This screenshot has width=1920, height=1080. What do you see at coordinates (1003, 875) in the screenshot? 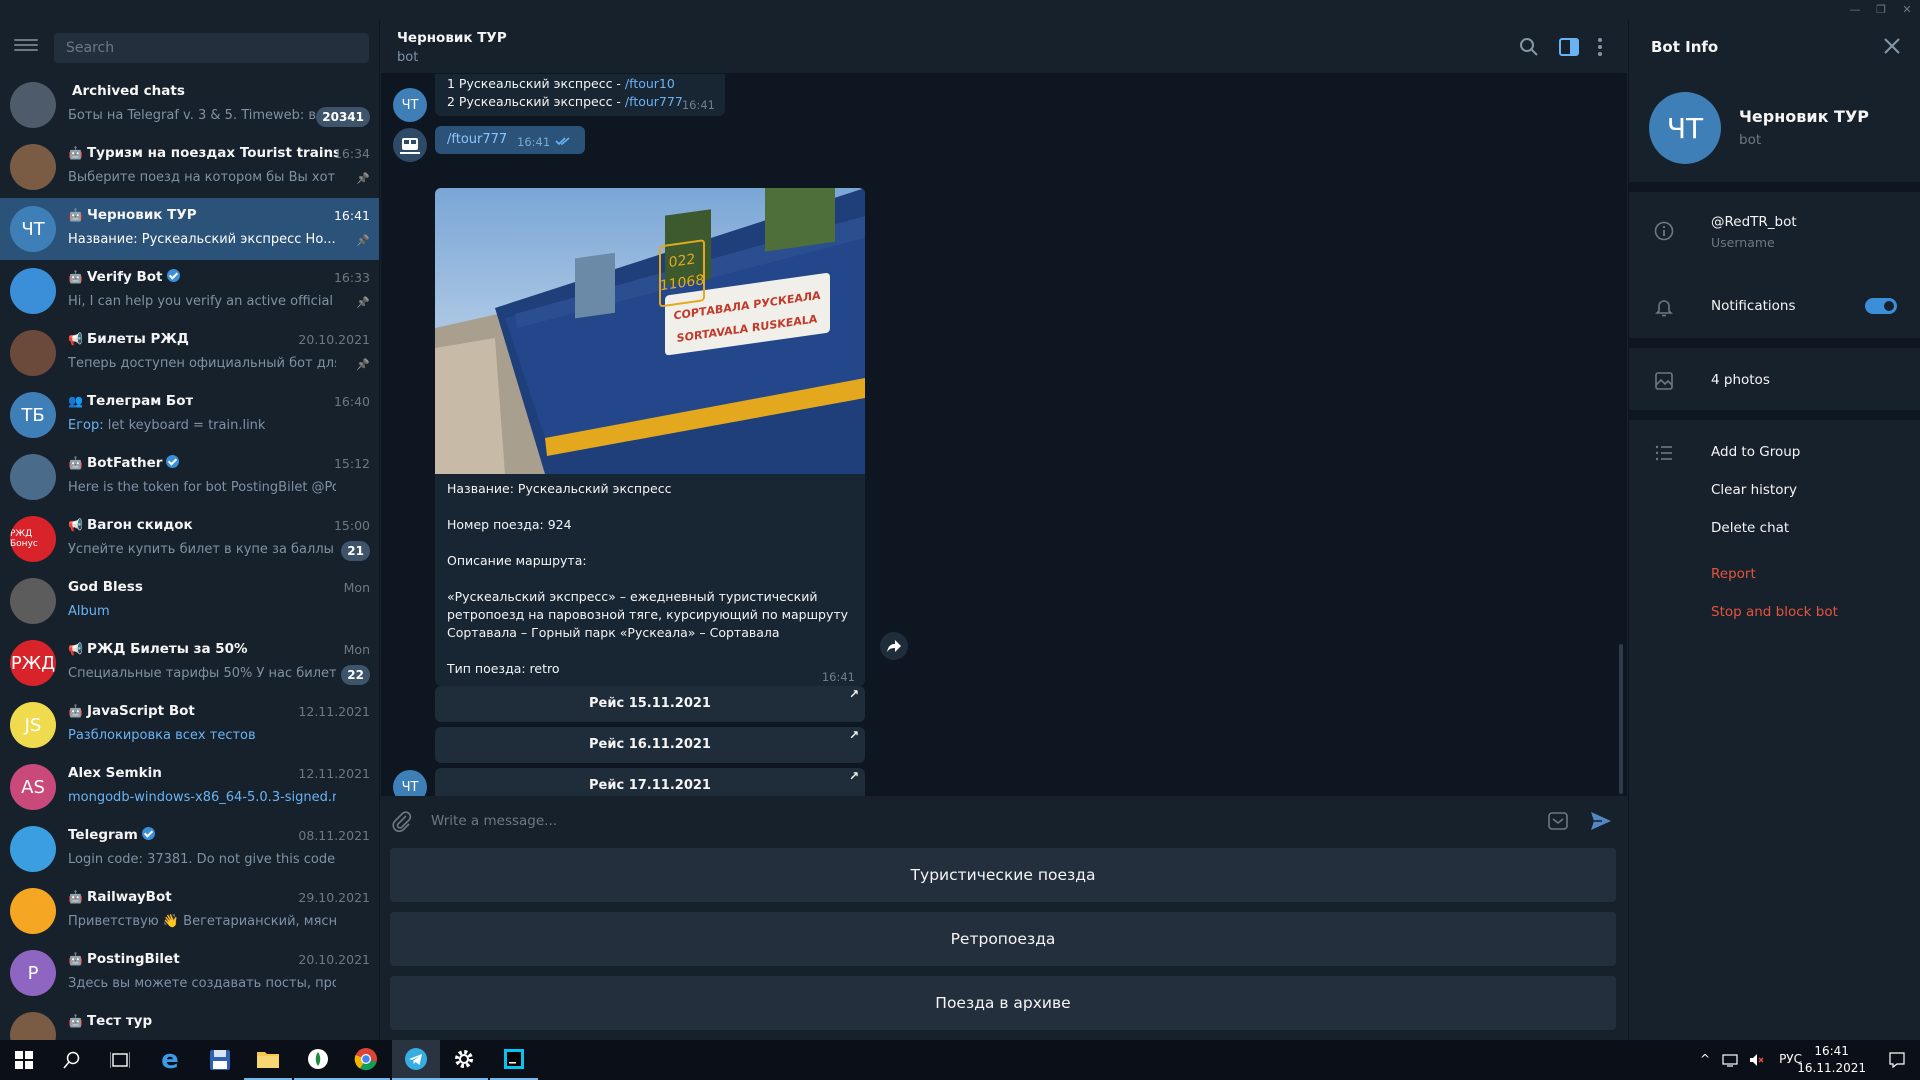
I see `reply-button-tourist-trains: Туристические поезда` at bounding box center [1003, 875].